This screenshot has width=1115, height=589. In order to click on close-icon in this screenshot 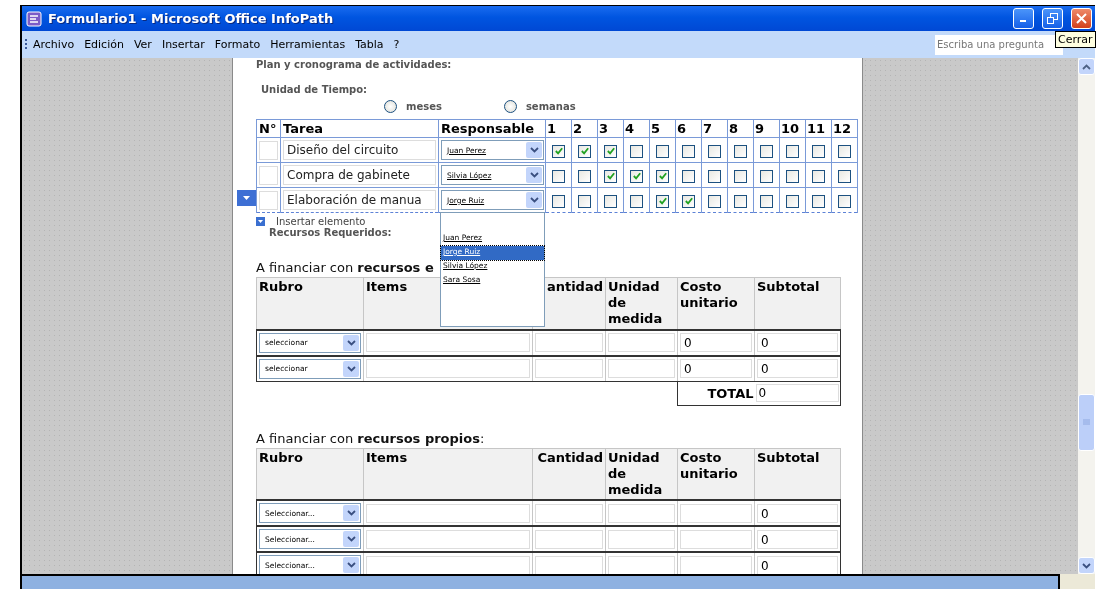, I will do `click(1081, 18)`.